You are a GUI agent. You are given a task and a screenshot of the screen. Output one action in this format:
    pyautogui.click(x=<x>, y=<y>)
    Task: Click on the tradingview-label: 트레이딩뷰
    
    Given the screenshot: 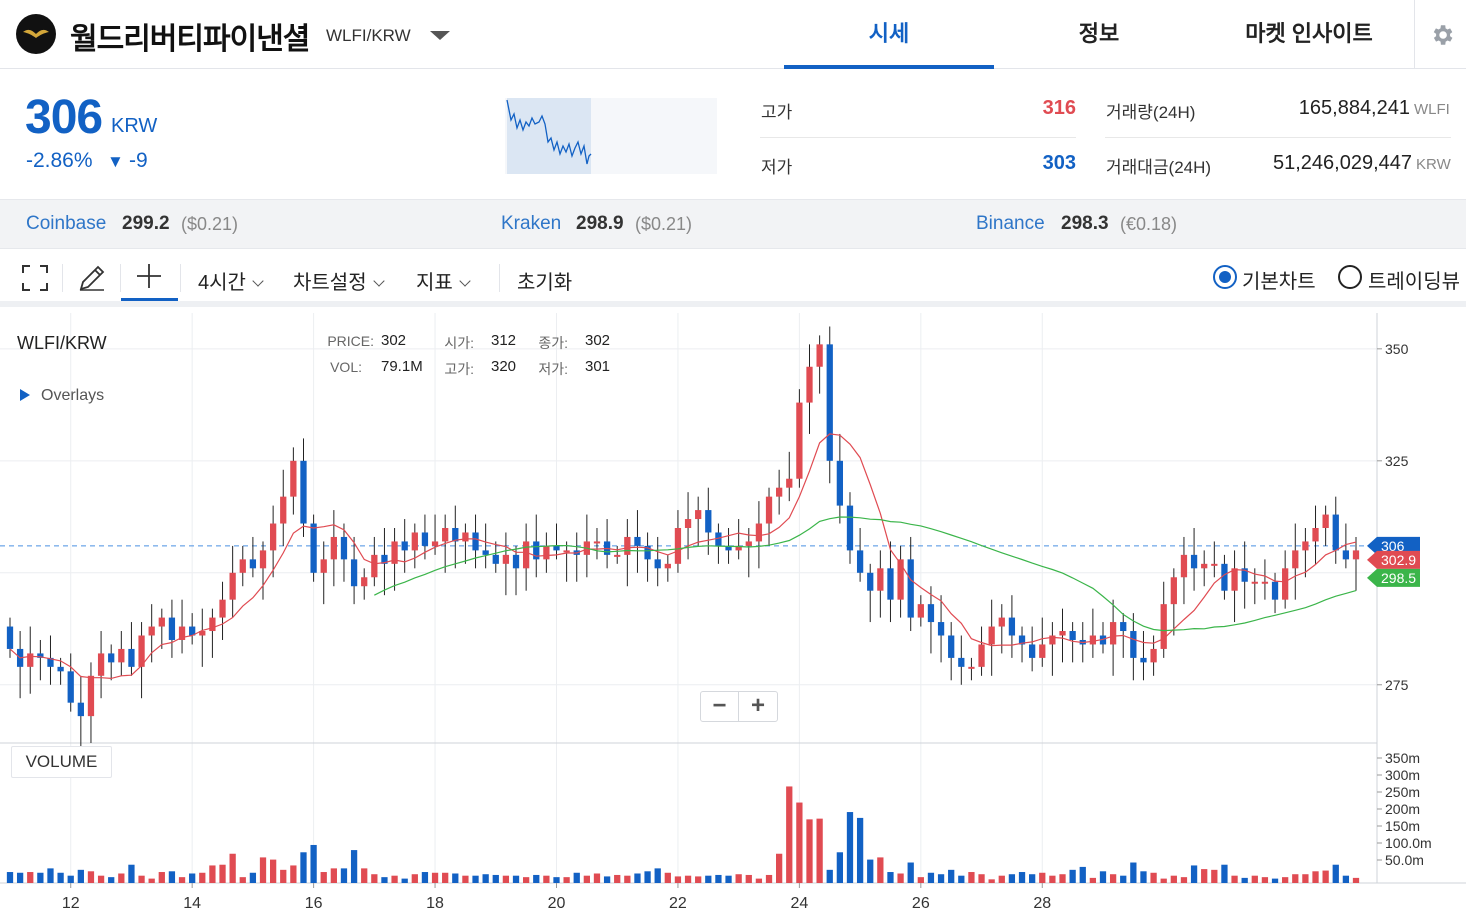 What is the action you would take?
    pyautogui.click(x=1414, y=279)
    